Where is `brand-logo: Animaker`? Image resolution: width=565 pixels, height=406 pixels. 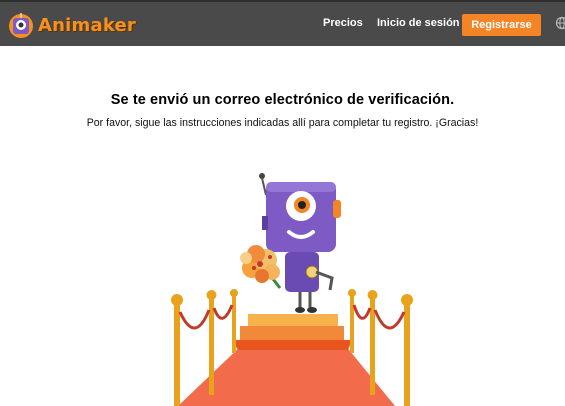 brand-logo: Animaker is located at coordinates (71, 25).